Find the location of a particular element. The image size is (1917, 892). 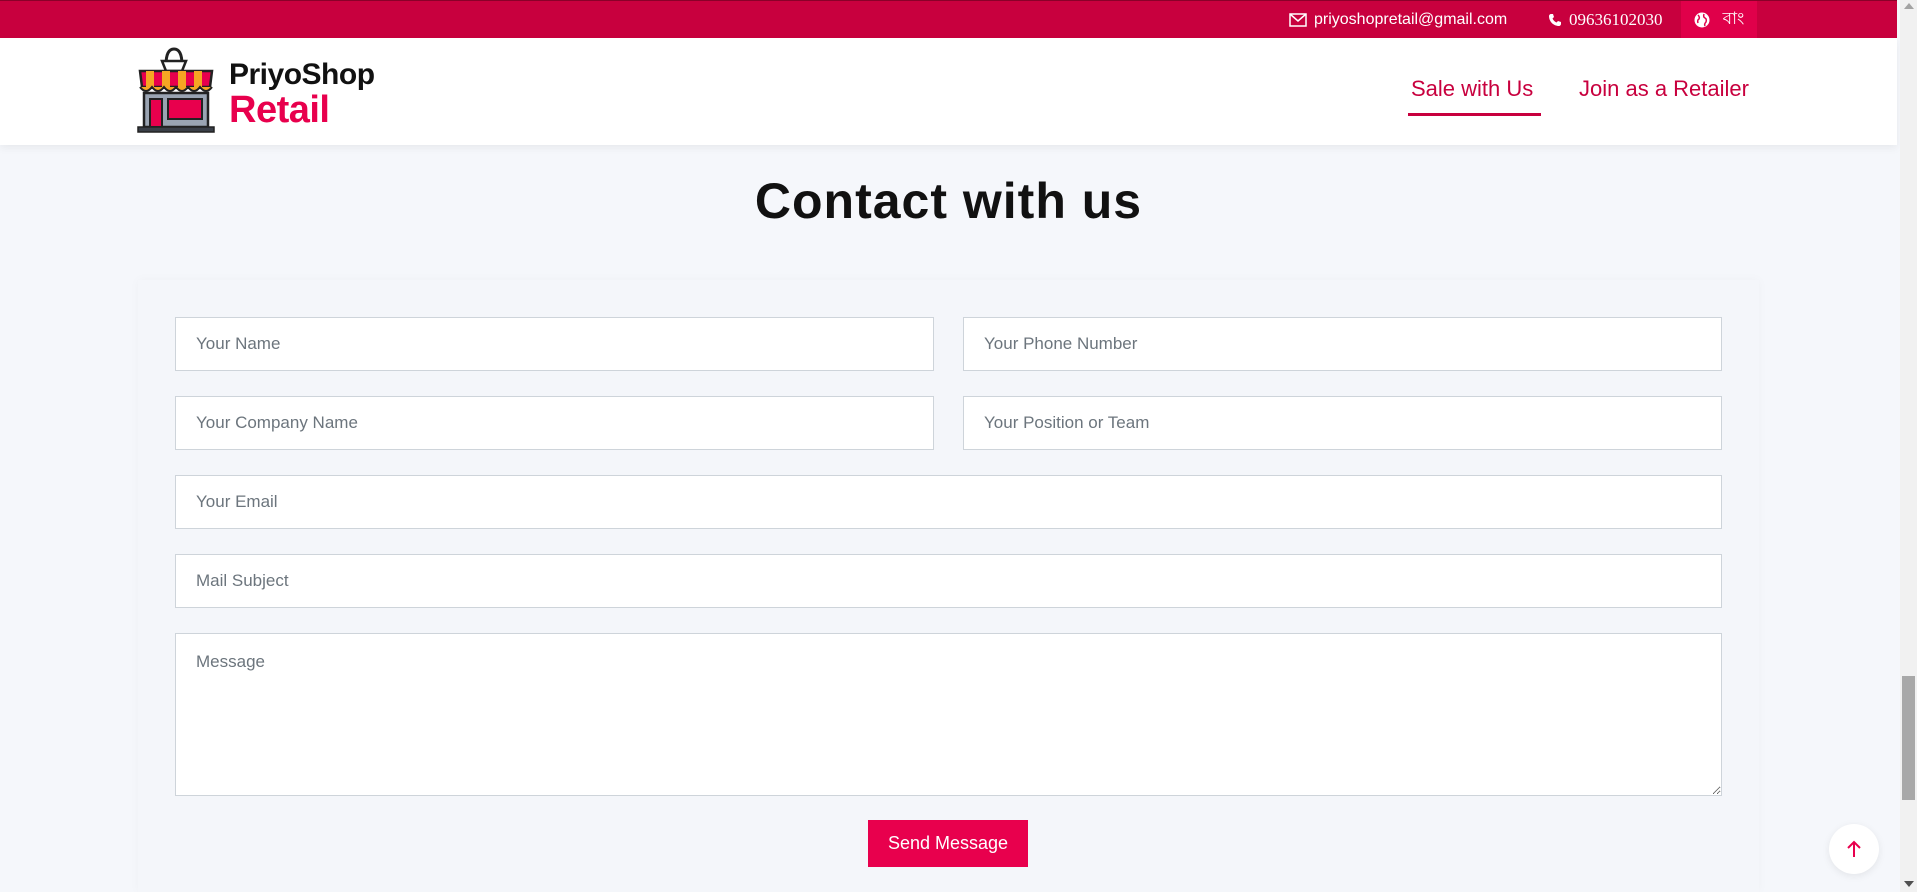

scroll-down-arrow-icon is located at coordinates (1909, 884).